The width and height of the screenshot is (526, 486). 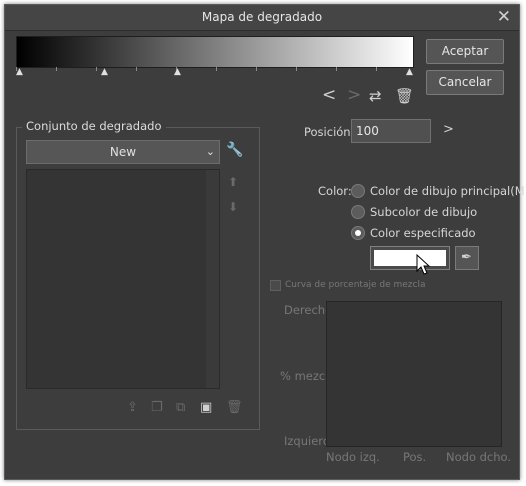 What do you see at coordinates (358, 212) in the screenshot?
I see `radio-sub-color` at bounding box center [358, 212].